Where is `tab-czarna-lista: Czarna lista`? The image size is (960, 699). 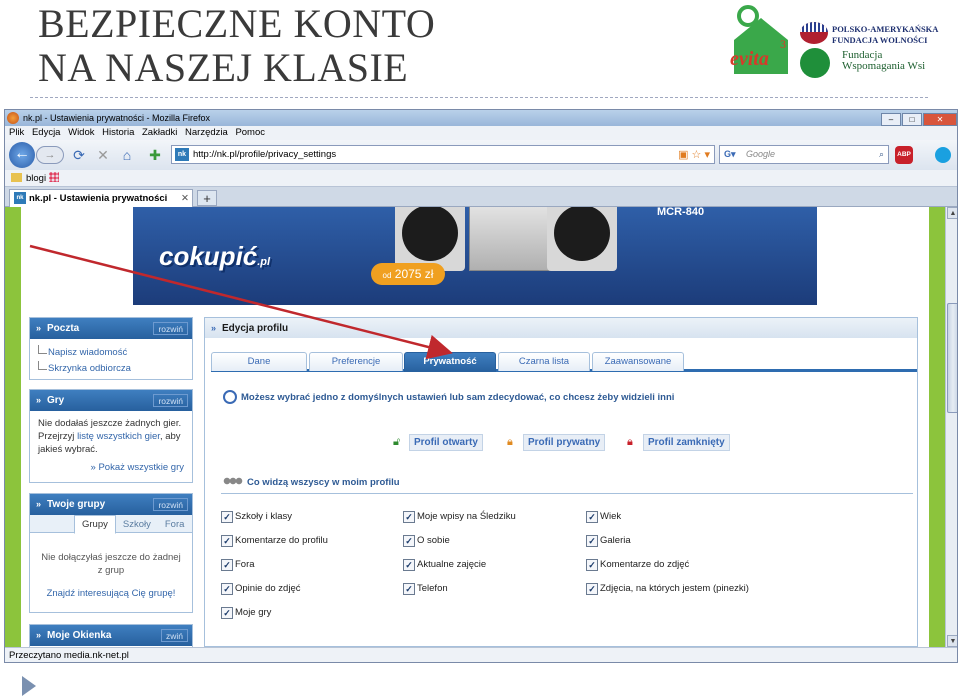 tab-czarna-lista: Czarna lista is located at coordinates (544, 361).